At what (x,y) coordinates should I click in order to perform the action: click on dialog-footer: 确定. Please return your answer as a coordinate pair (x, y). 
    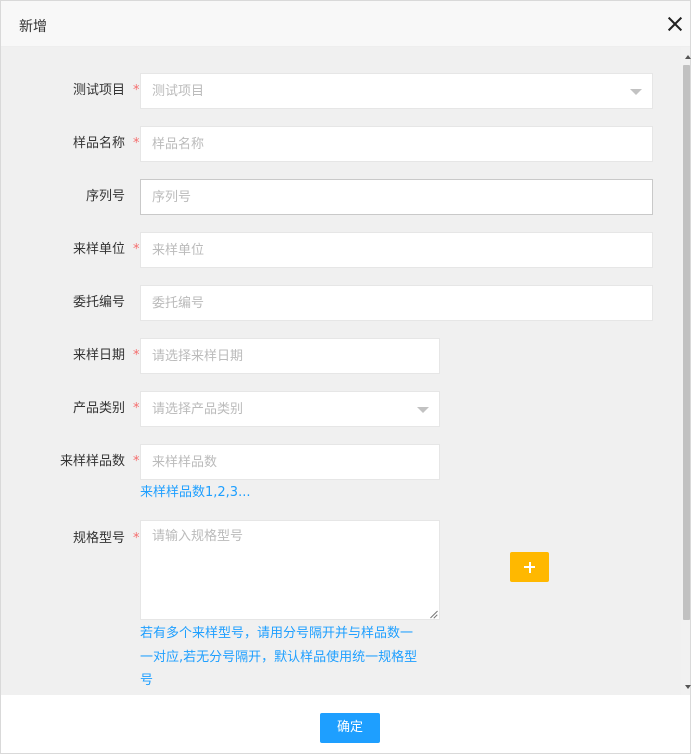
    Looking at the image, I should click on (345, 724).